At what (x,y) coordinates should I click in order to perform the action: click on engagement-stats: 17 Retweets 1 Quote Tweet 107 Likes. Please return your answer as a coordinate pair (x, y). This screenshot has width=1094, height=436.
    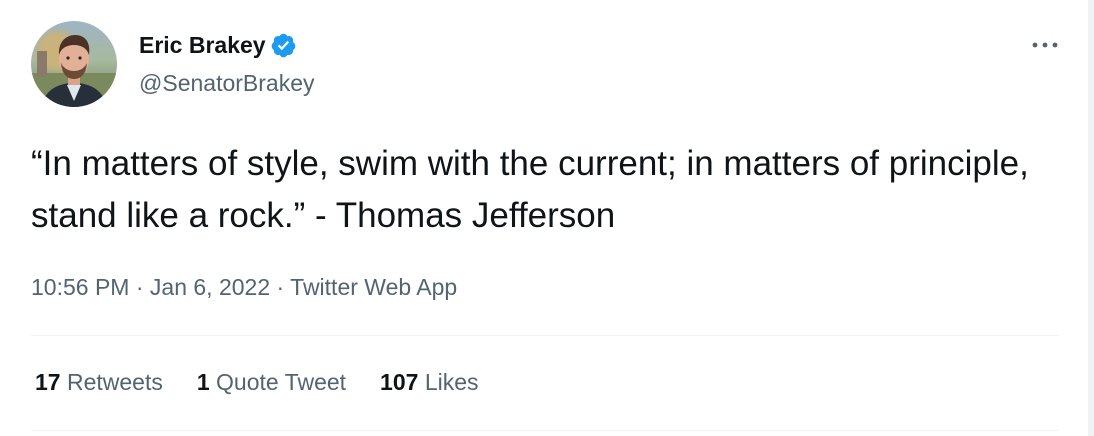
    Looking at the image, I should click on (274, 382).